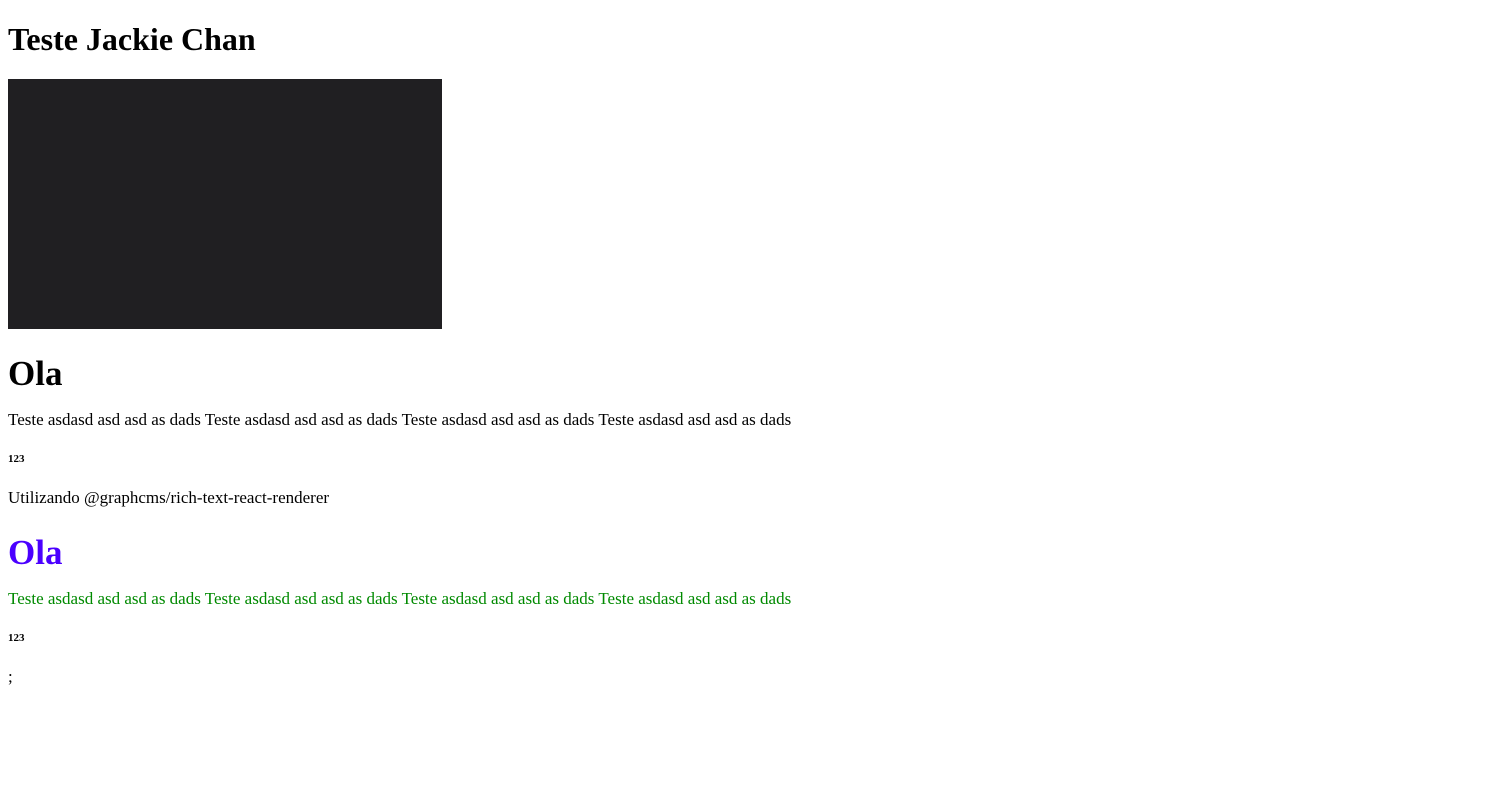 The image size is (1495, 804). What do you see at coordinates (132, 39) in the screenshot?
I see `page-title: Teste Jackie Chan` at bounding box center [132, 39].